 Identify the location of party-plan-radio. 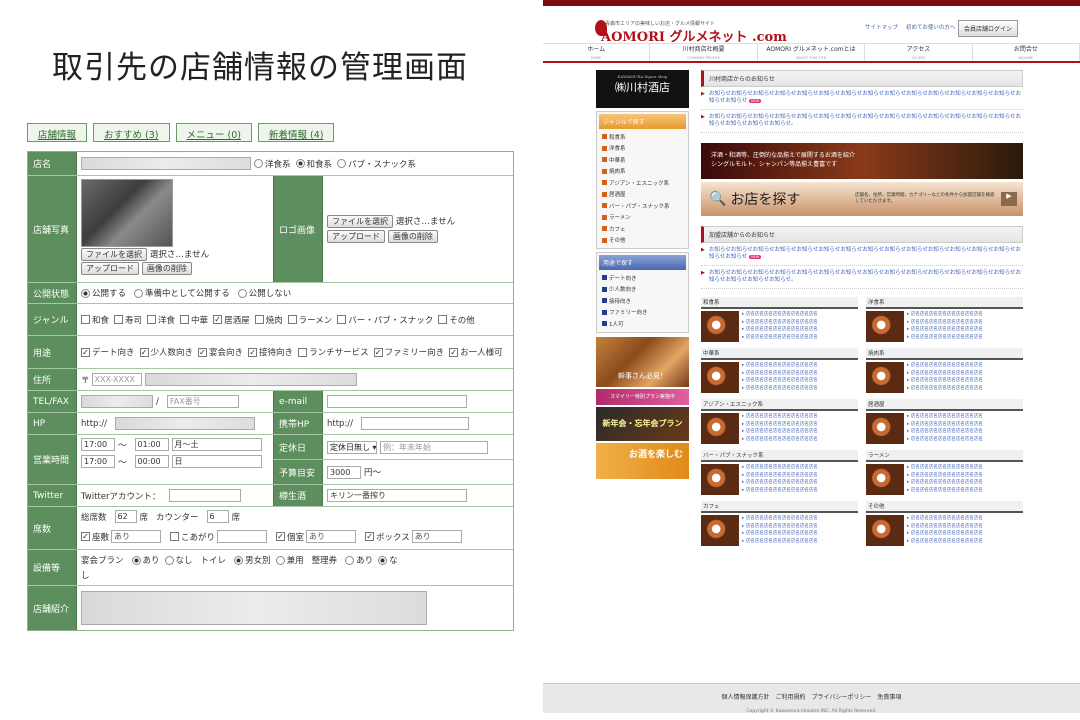
(136, 560).